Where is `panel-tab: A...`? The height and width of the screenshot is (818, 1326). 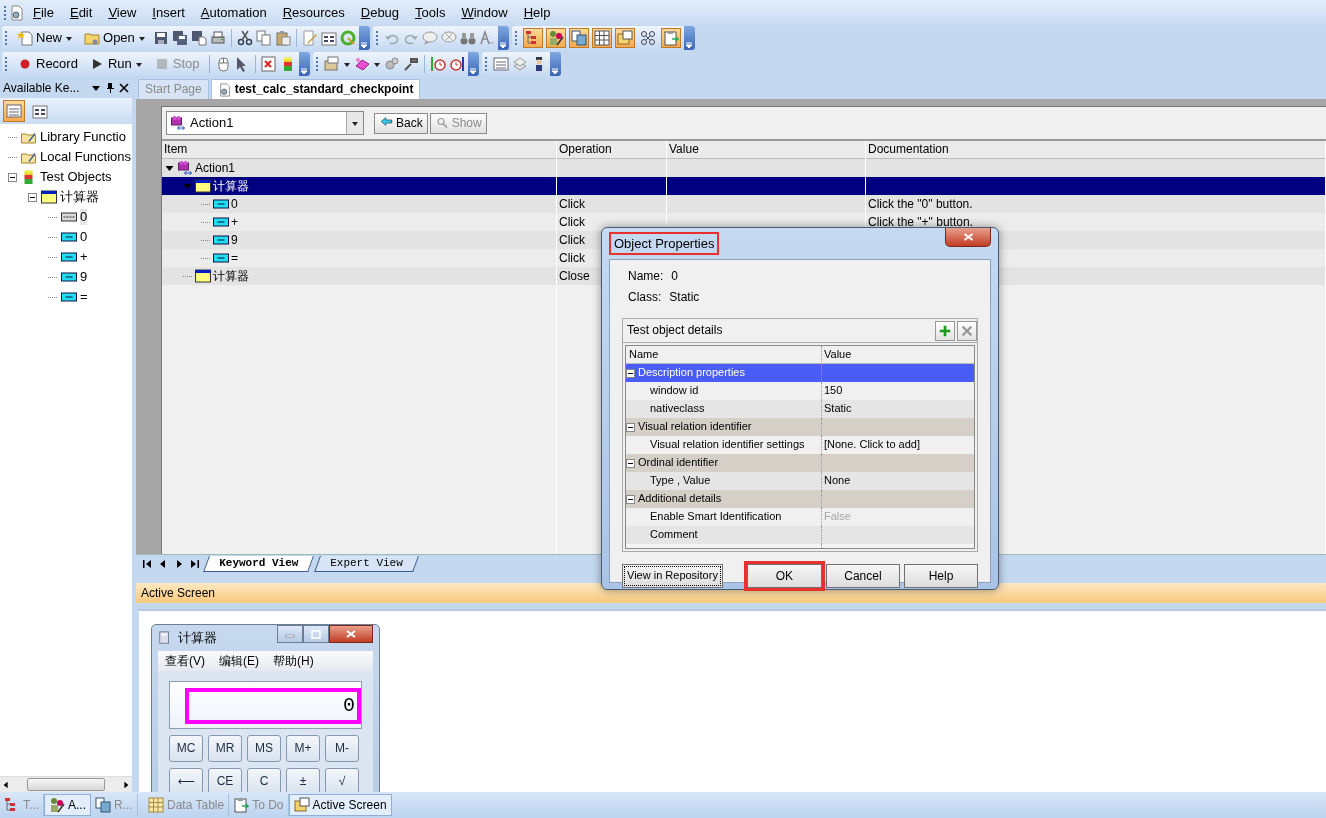 panel-tab: A... is located at coordinates (68, 805).